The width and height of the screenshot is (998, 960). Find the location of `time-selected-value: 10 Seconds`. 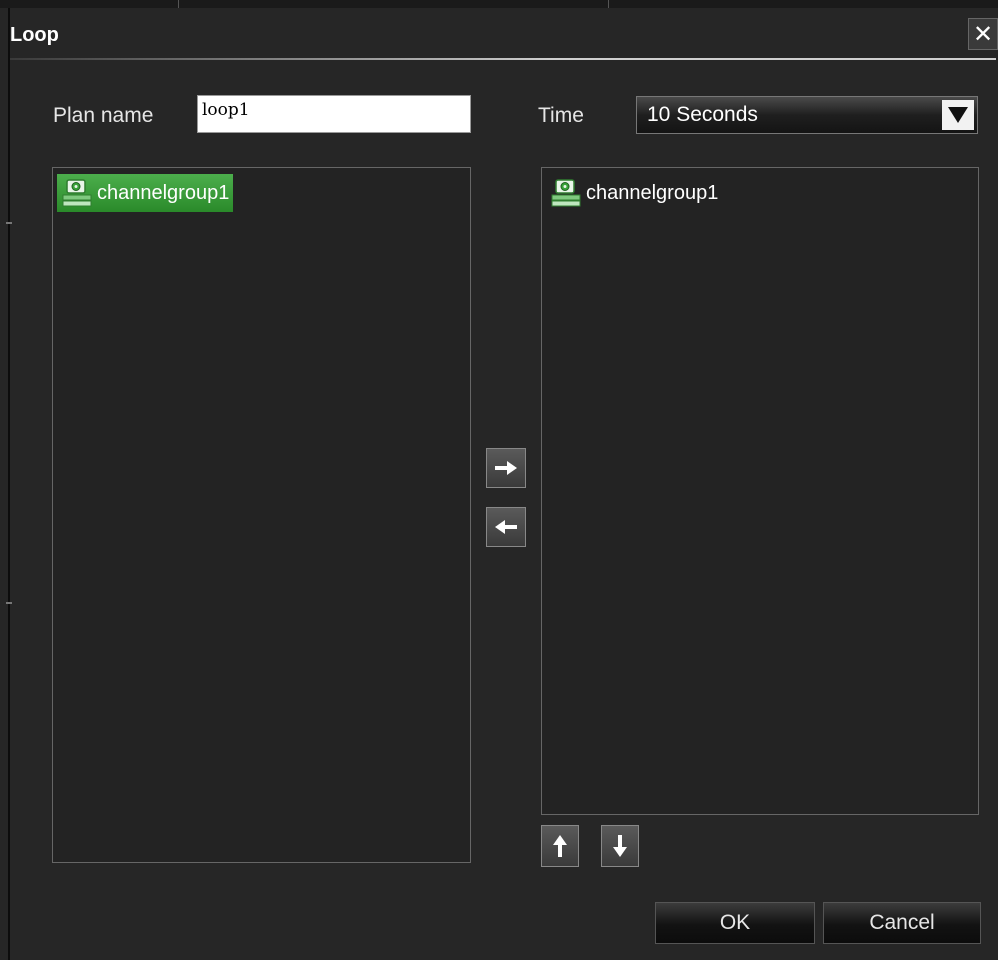

time-selected-value: 10 Seconds is located at coordinates (702, 114).